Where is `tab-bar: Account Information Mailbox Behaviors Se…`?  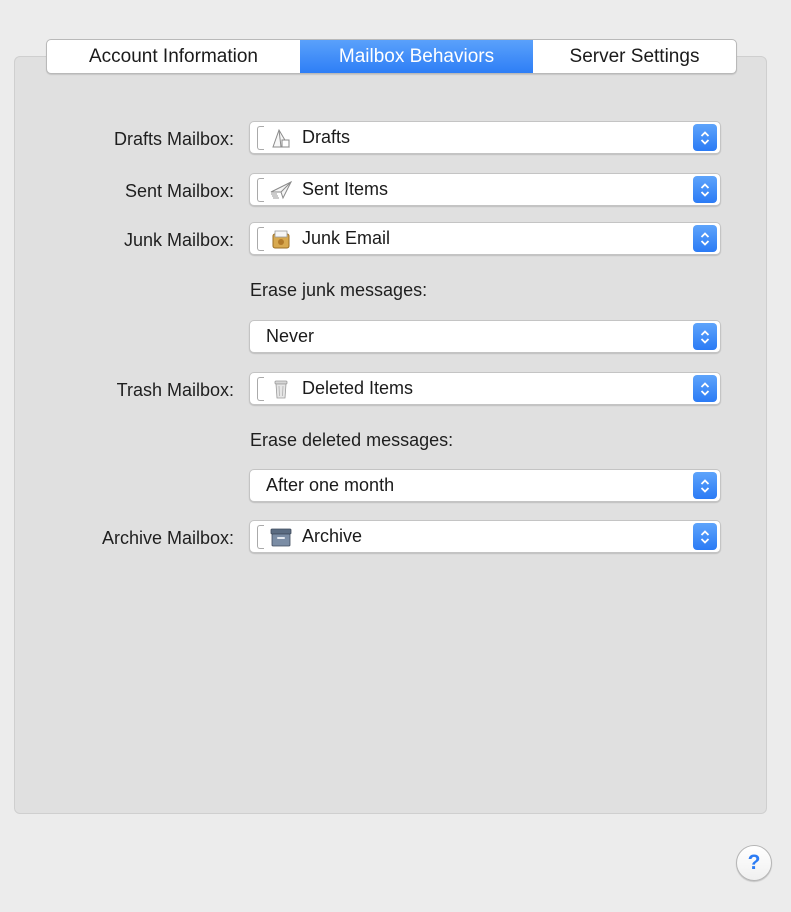 tab-bar: Account Information Mailbox Behaviors Se… is located at coordinates (391, 56).